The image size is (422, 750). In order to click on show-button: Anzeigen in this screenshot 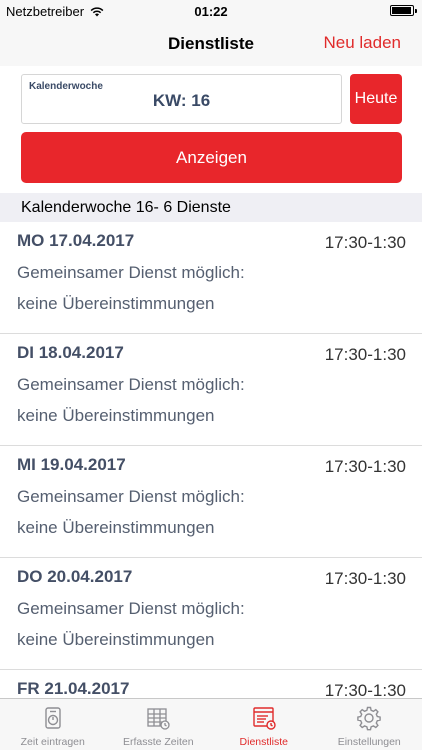, I will do `click(211, 157)`.